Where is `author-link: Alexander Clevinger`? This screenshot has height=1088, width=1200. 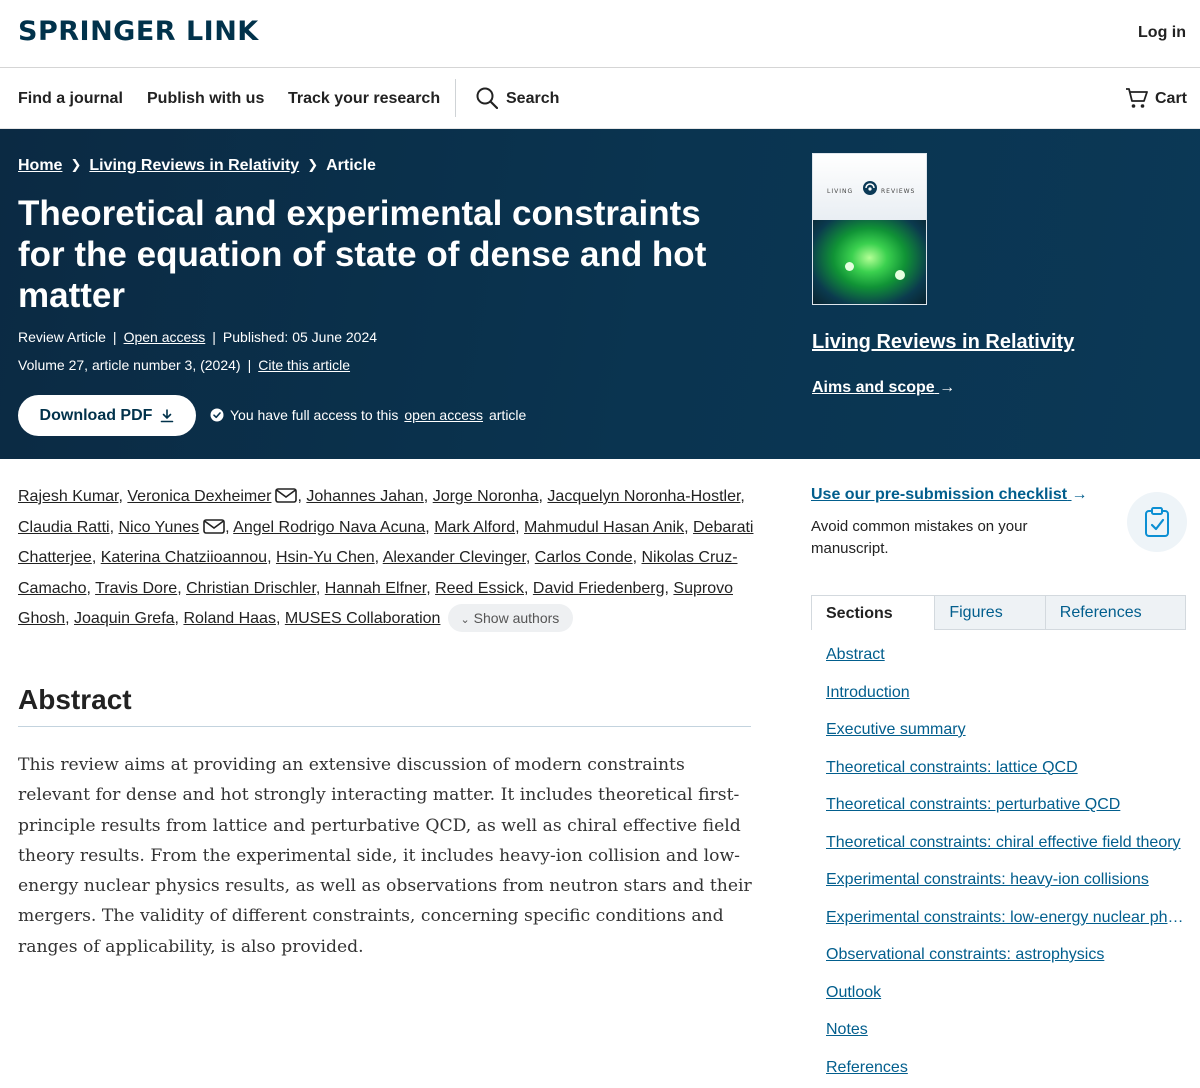
author-link: Alexander Clevinger is located at coordinates (454, 557).